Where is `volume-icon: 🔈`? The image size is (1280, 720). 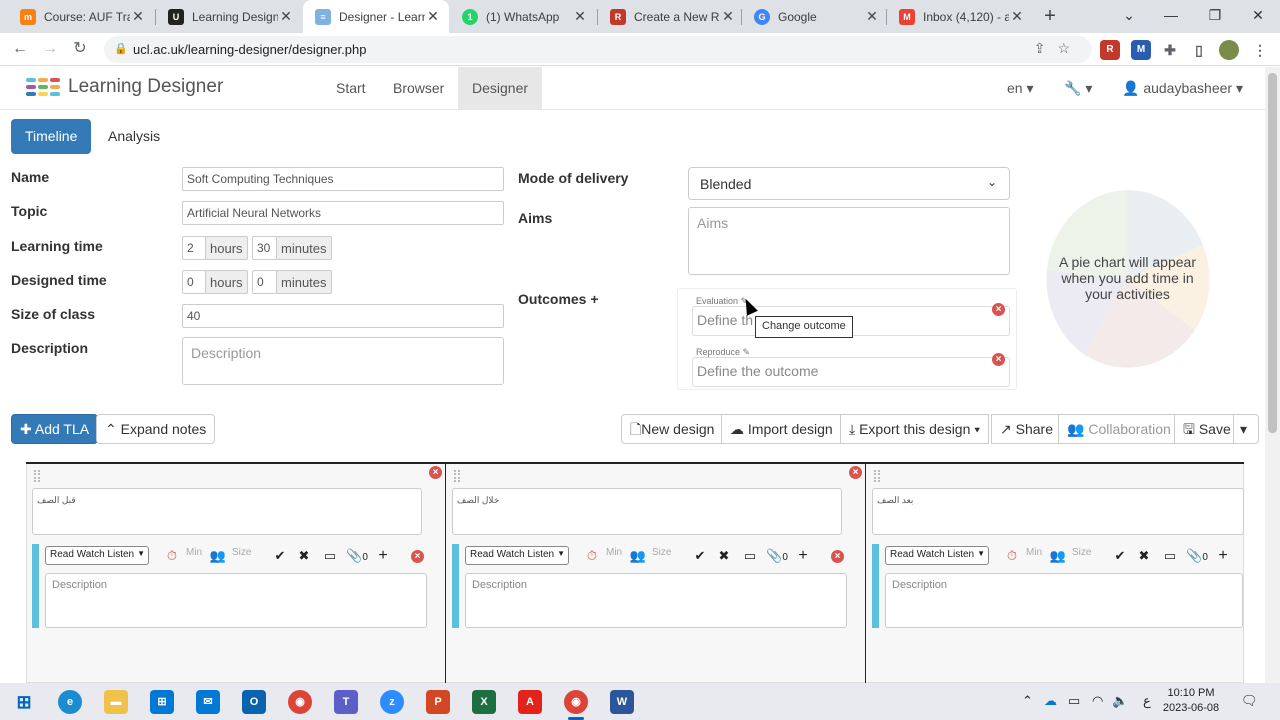
volume-icon: 🔈 is located at coordinates (1120, 701).